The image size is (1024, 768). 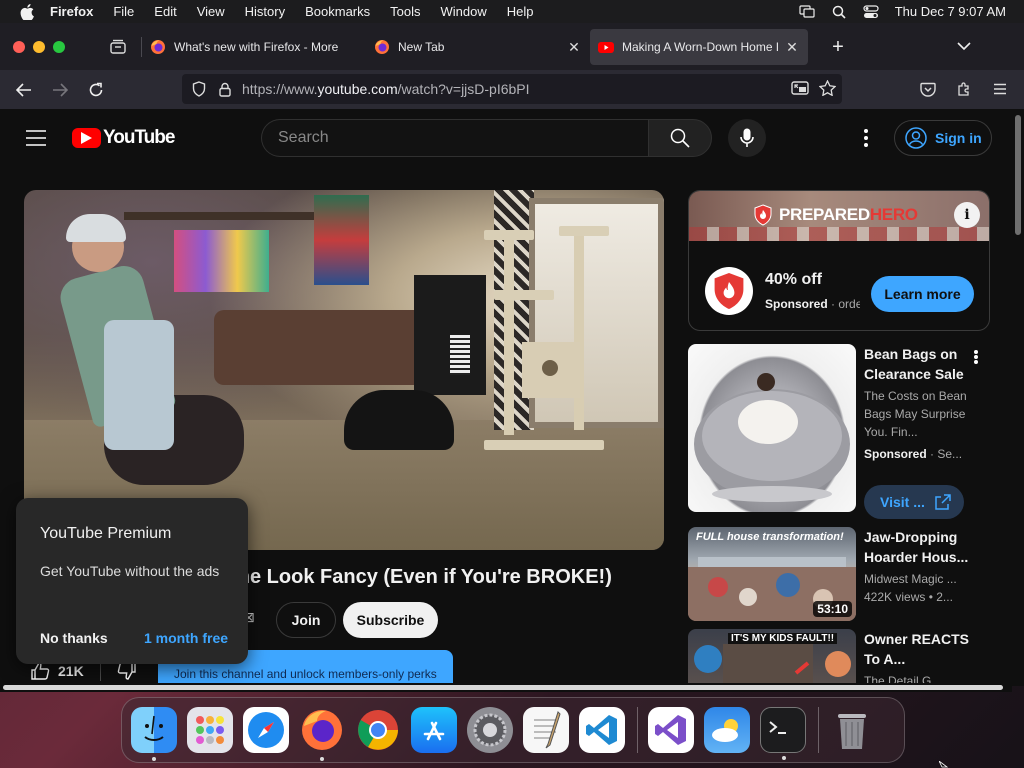 What do you see at coordinates (306, 620) in the screenshot?
I see `join-button: Join` at bounding box center [306, 620].